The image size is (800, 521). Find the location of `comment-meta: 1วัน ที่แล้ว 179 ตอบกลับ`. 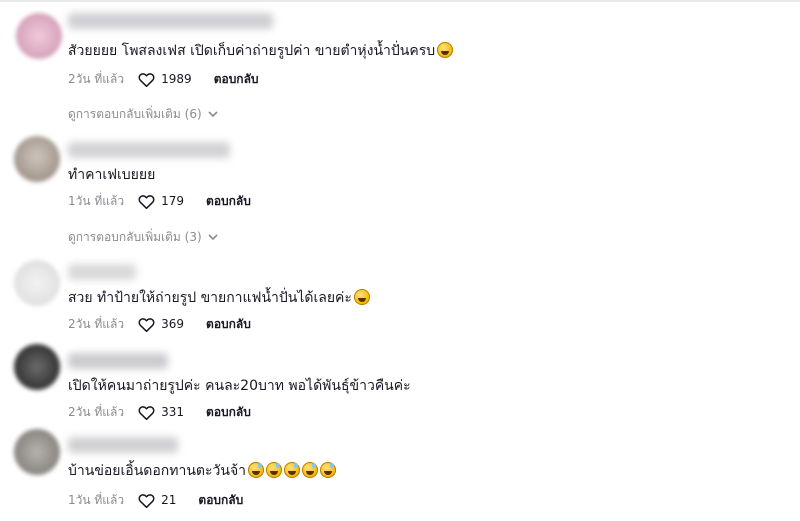

comment-meta: 1วัน ที่แล้ว 179 ตอบกลับ is located at coordinates (159, 201).